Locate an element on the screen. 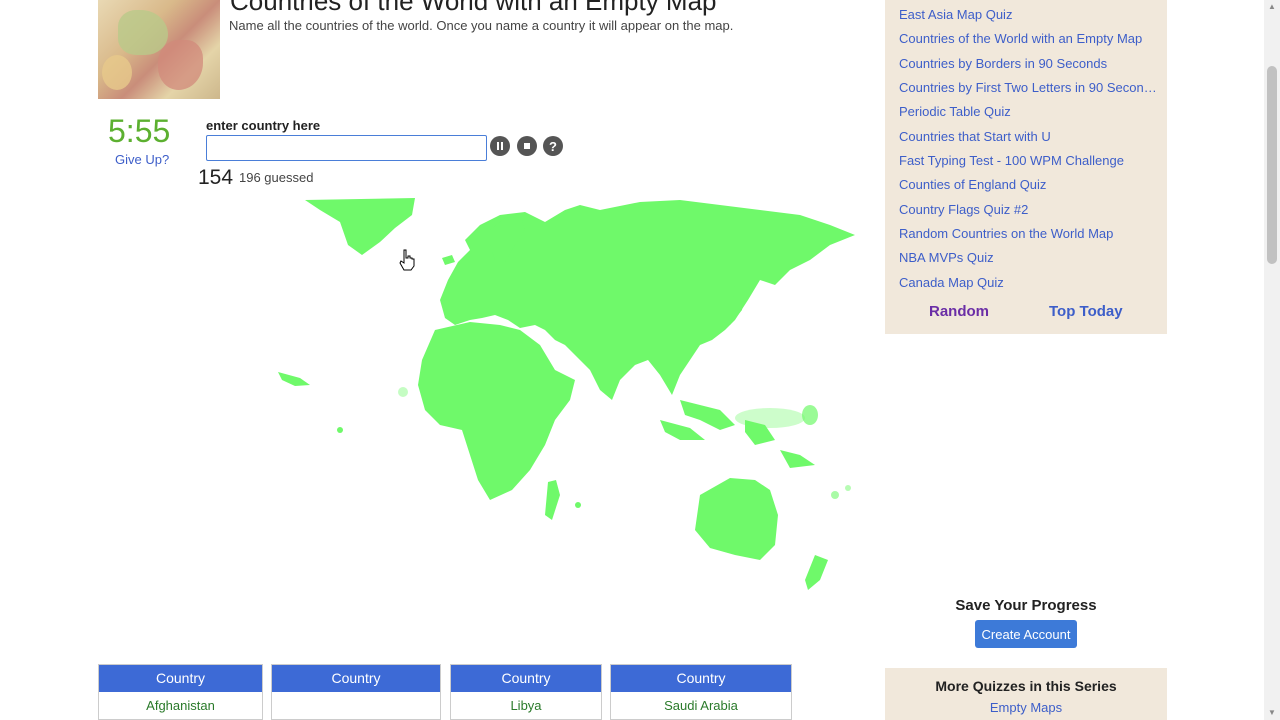 This screenshot has width=1280, height=720. scroll-down-icon: ▼ is located at coordinates (1272, 712).